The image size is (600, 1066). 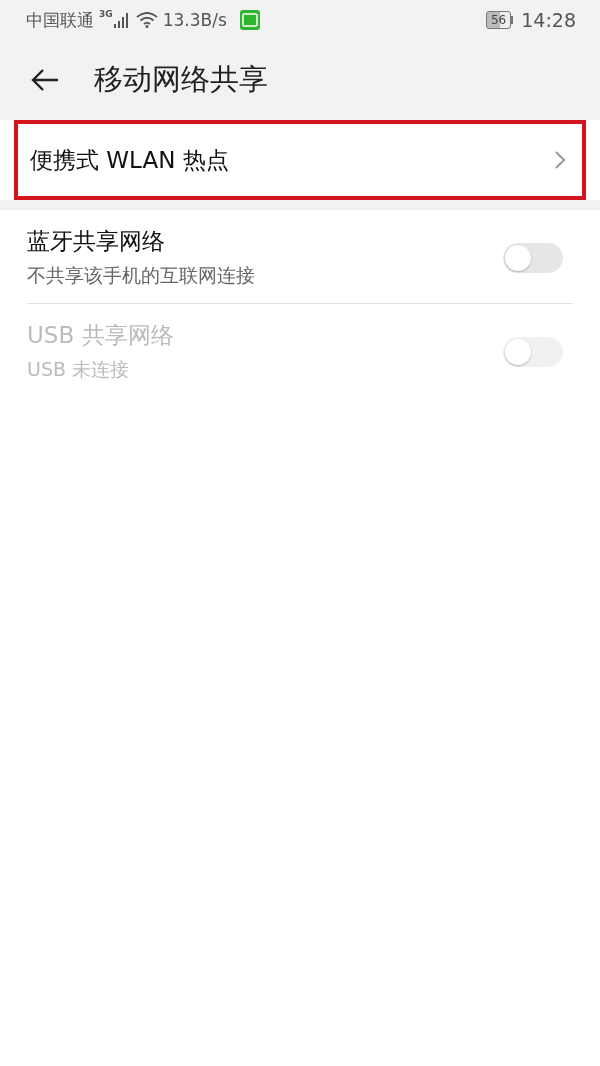 What do you see at coordinates (146, 20) in the screenshot?
I see `wifi-icon` at bounding box center [146, 20].